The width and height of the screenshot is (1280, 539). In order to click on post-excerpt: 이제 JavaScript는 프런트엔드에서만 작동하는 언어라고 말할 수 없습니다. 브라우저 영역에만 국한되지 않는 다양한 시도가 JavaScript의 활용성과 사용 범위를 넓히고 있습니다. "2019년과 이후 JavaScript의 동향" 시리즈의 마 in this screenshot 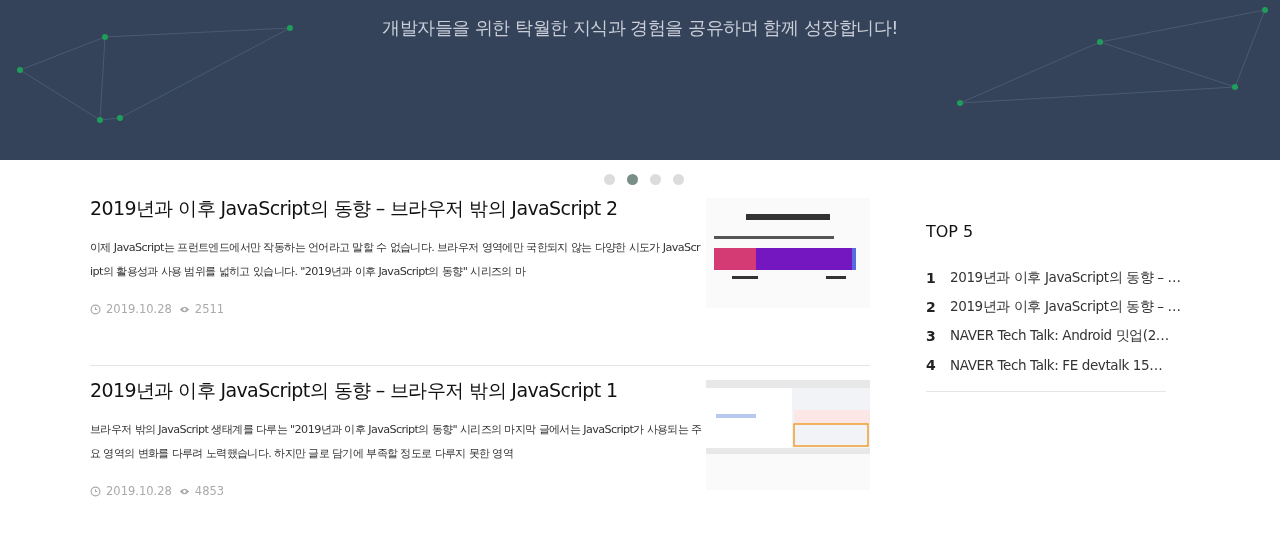, I will do `click(396, 260)`.